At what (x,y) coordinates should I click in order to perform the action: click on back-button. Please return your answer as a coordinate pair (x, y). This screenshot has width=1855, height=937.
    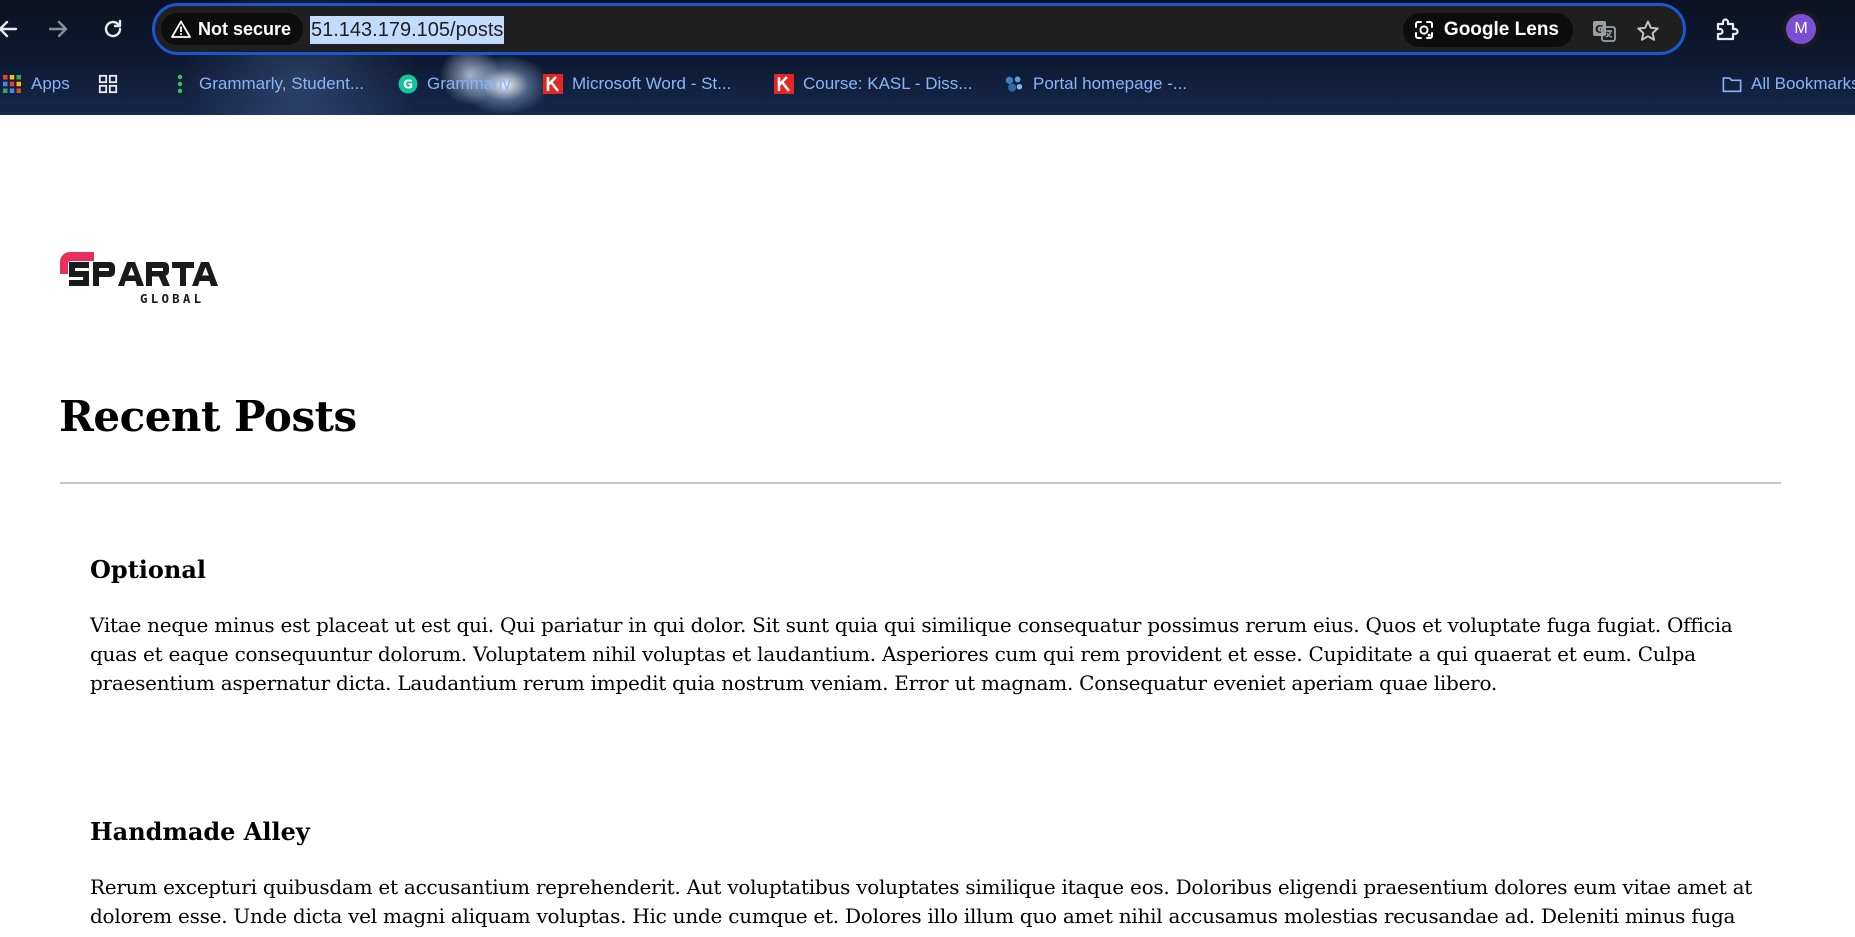
    Looking at the image, I should click on (12, 29).